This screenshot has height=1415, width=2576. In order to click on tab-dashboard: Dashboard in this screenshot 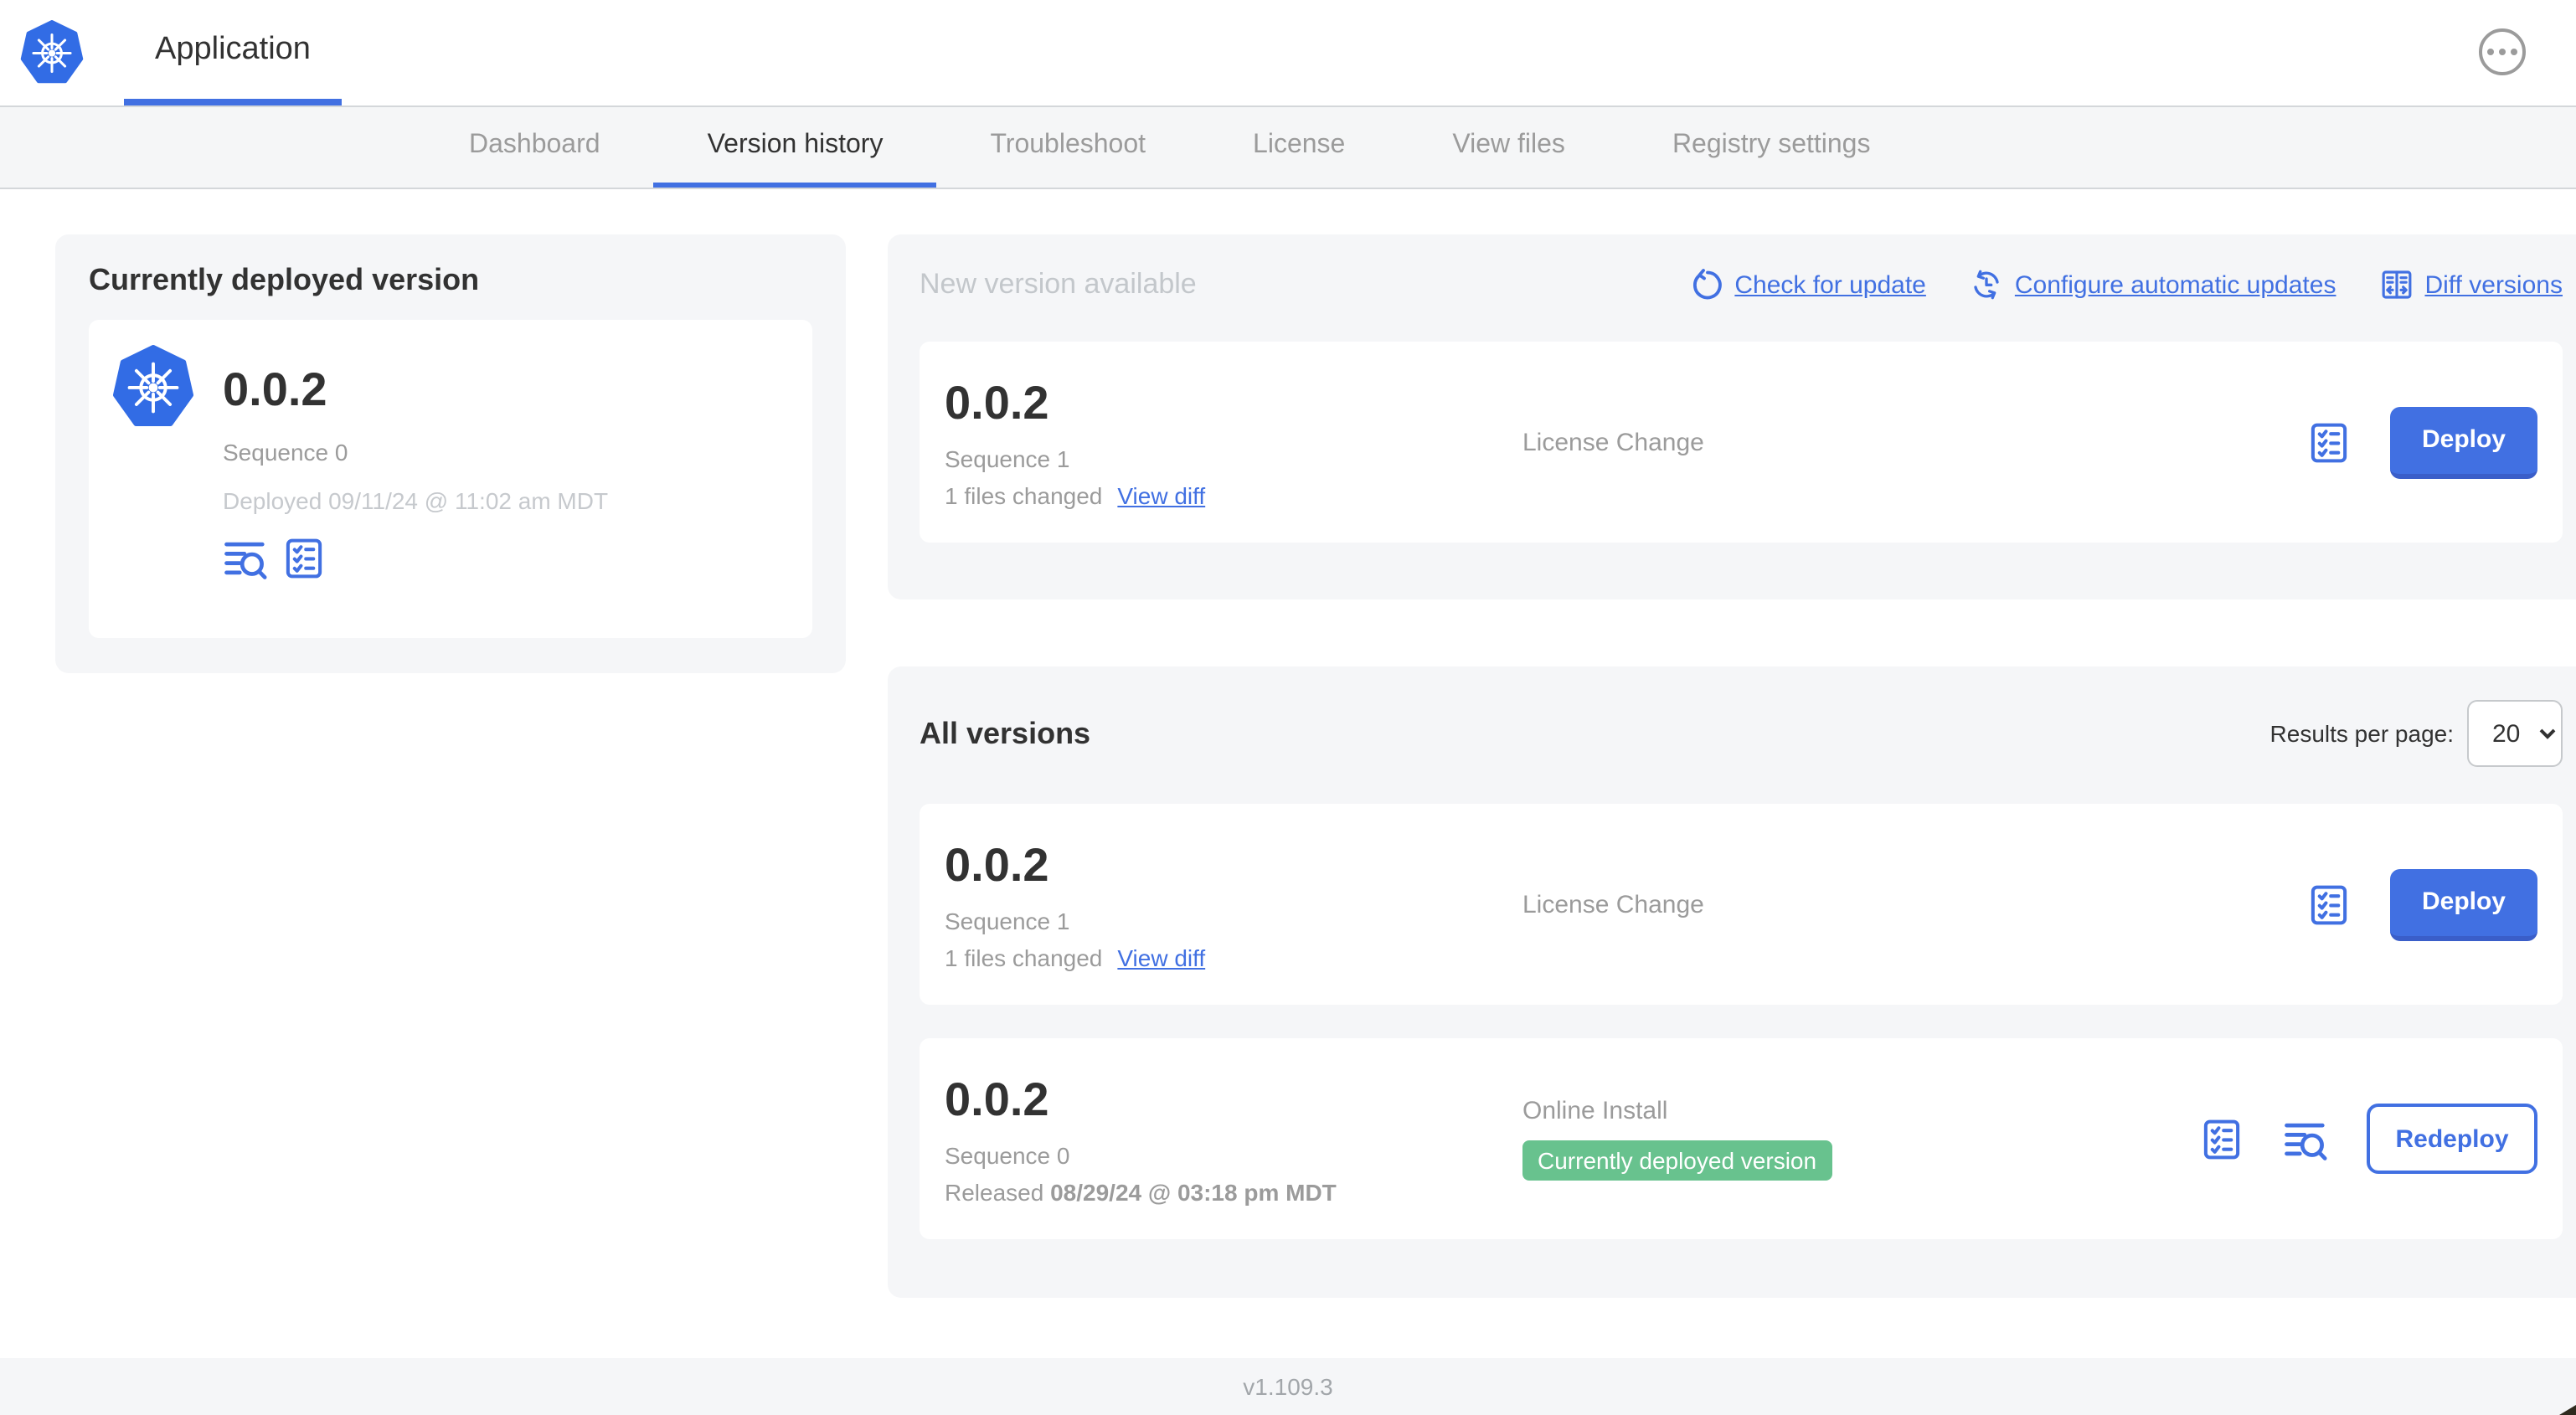, I will do `click(534, 147)`.